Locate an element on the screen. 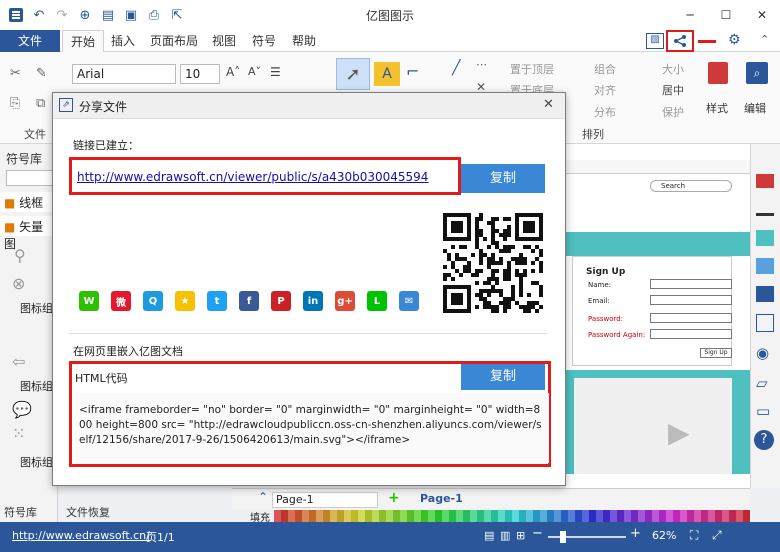  distribute-button: 分布 is located at coordinates (605, 112).